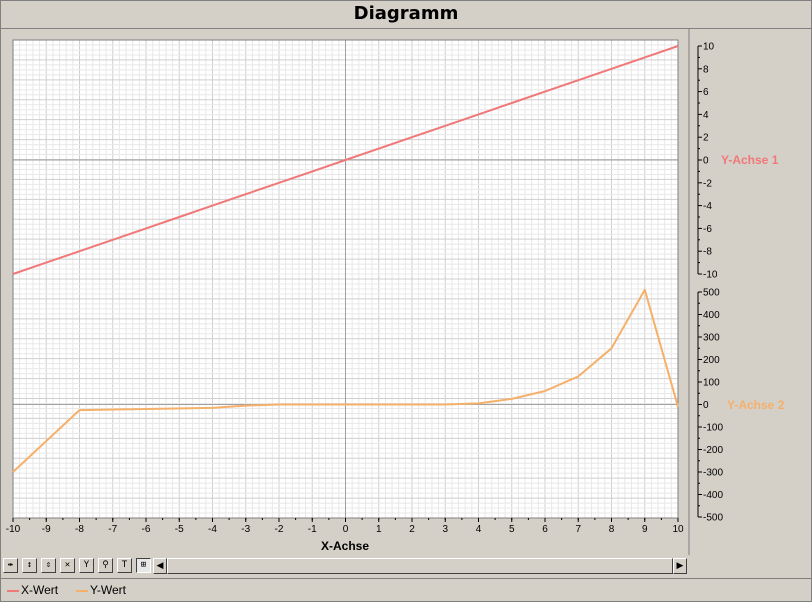  What do you see at coordinates (345, 546) in the screenshot?
I see `x-axis-label: X-Achse` at bounding box center [345, 546].